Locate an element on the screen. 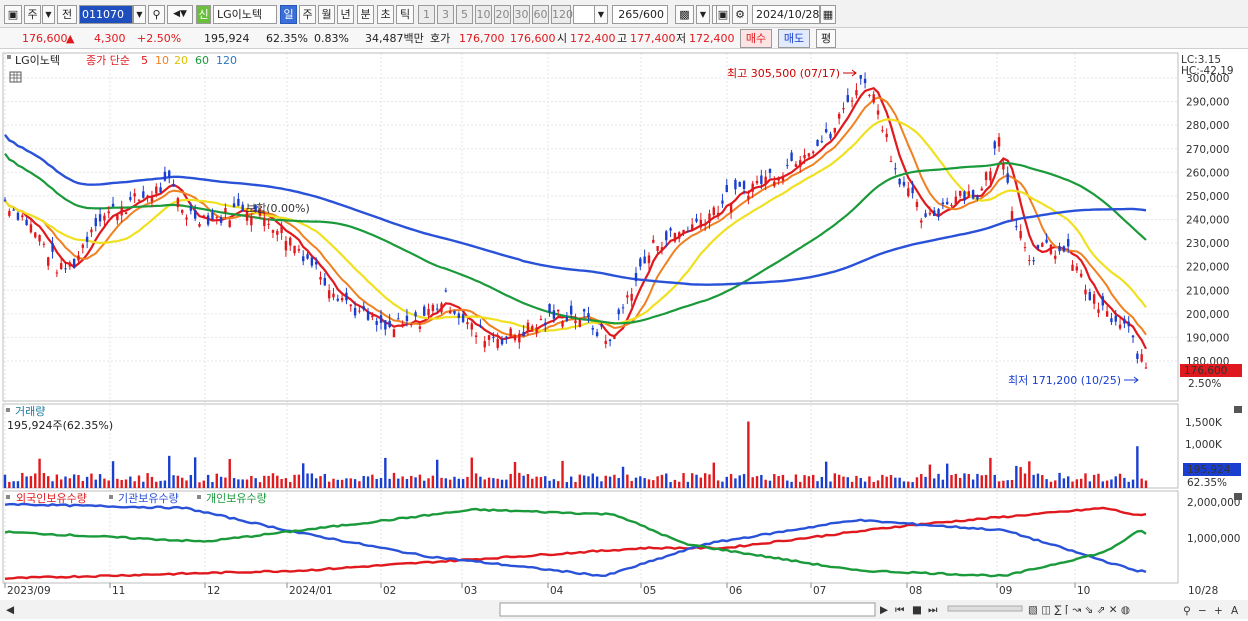 This screenshot has height=621, width=1248. minute-60: 60 is located at coordinates (540, 14).